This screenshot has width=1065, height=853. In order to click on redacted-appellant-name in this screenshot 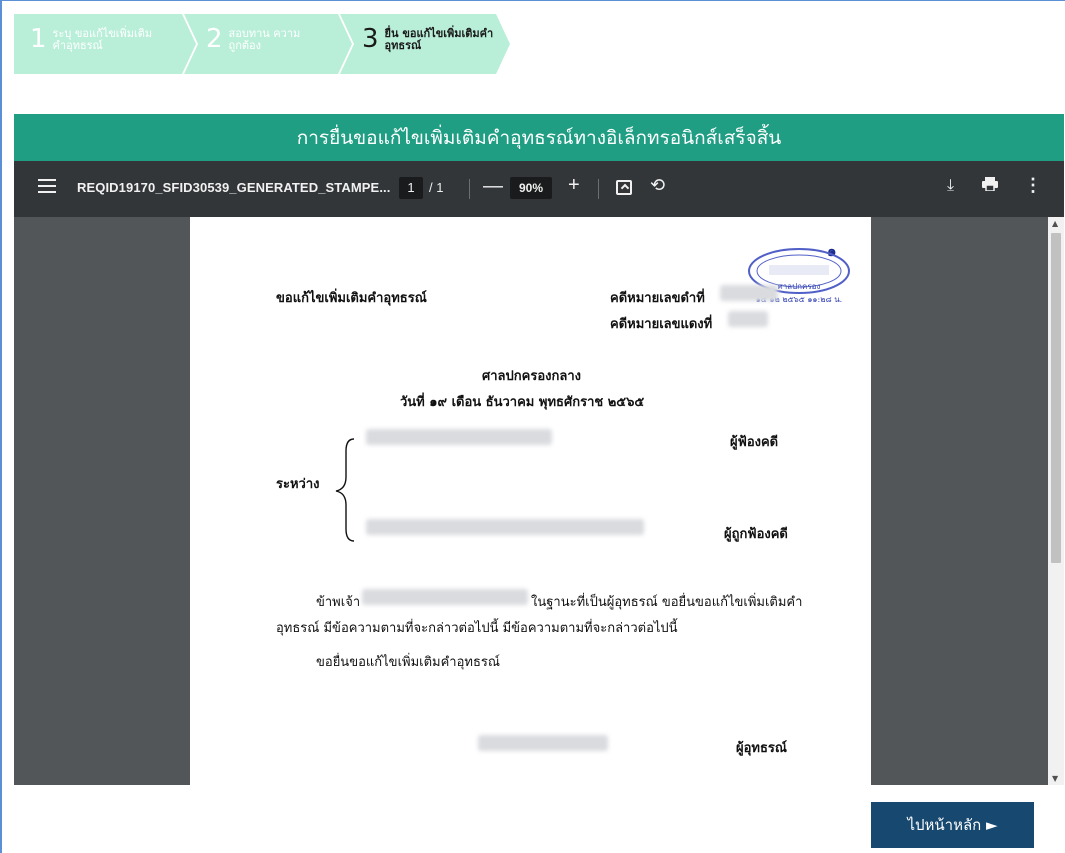, I will do `click(445, 597)`.